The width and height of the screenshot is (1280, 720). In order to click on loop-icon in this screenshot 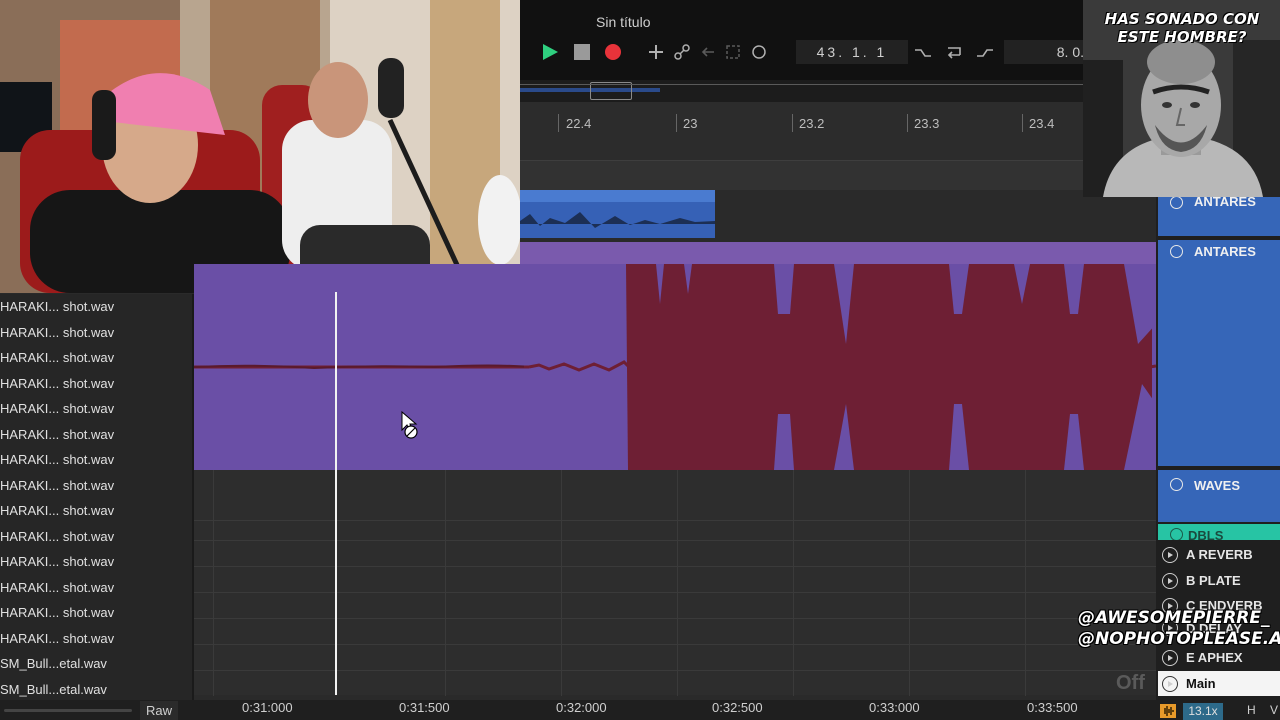, I will do `click(954, 53)`.